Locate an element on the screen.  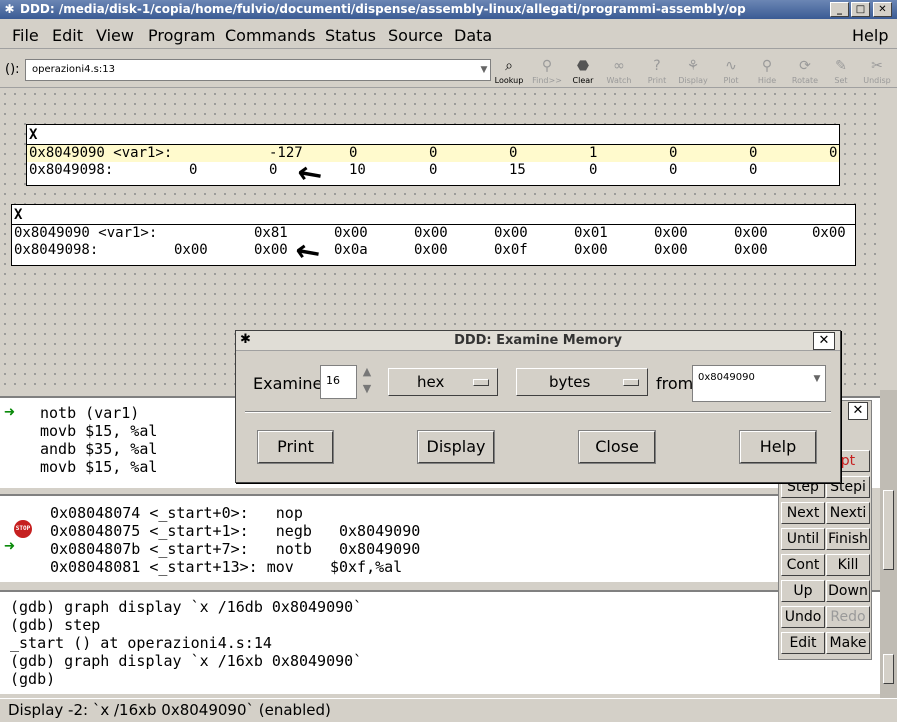
asm-line: 0x0804807b <_start+7>: notb 0x8049090 is located at coordinates (235, 549).